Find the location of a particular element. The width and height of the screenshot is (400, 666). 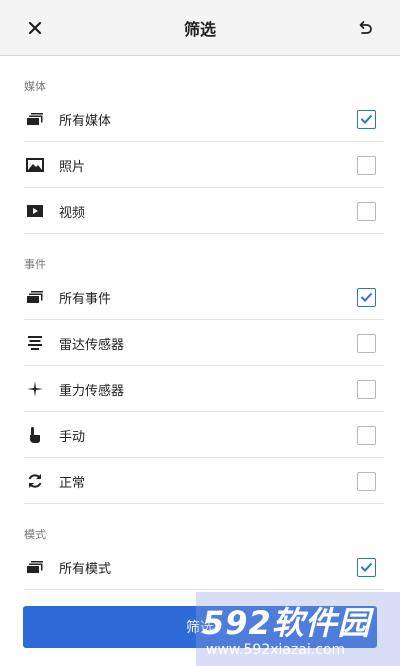

filter-row-all-events: 所有事件 is located at coordinates (200, 297).